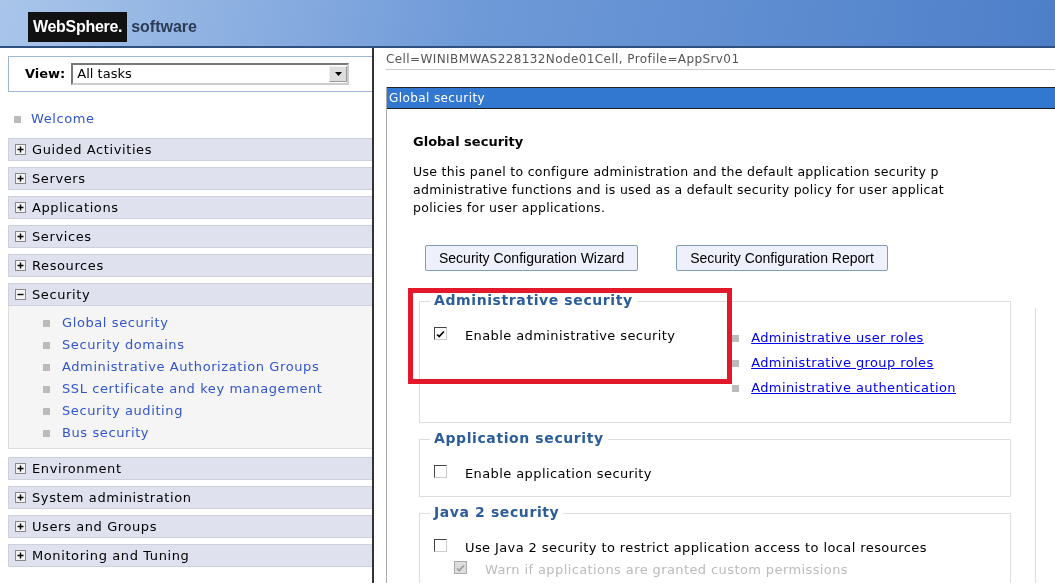  What do you see at coordinates (20, 294) in the screenshot?
I see `collapse-icon` at bounding box center [20, 294].